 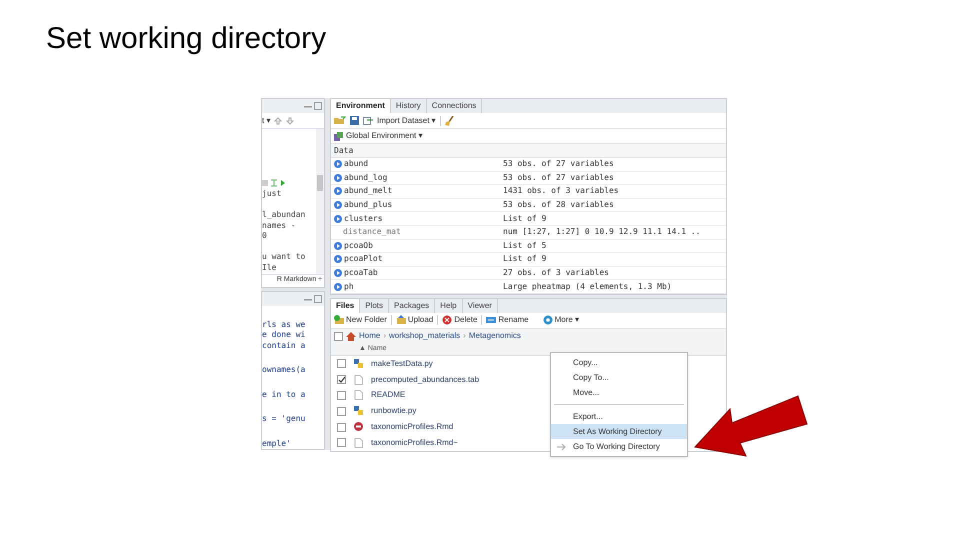 What do you see at coordinates (361, 106) in the screenshot?
I see `pane-tab: Environment` at bounding box center [361, 106].